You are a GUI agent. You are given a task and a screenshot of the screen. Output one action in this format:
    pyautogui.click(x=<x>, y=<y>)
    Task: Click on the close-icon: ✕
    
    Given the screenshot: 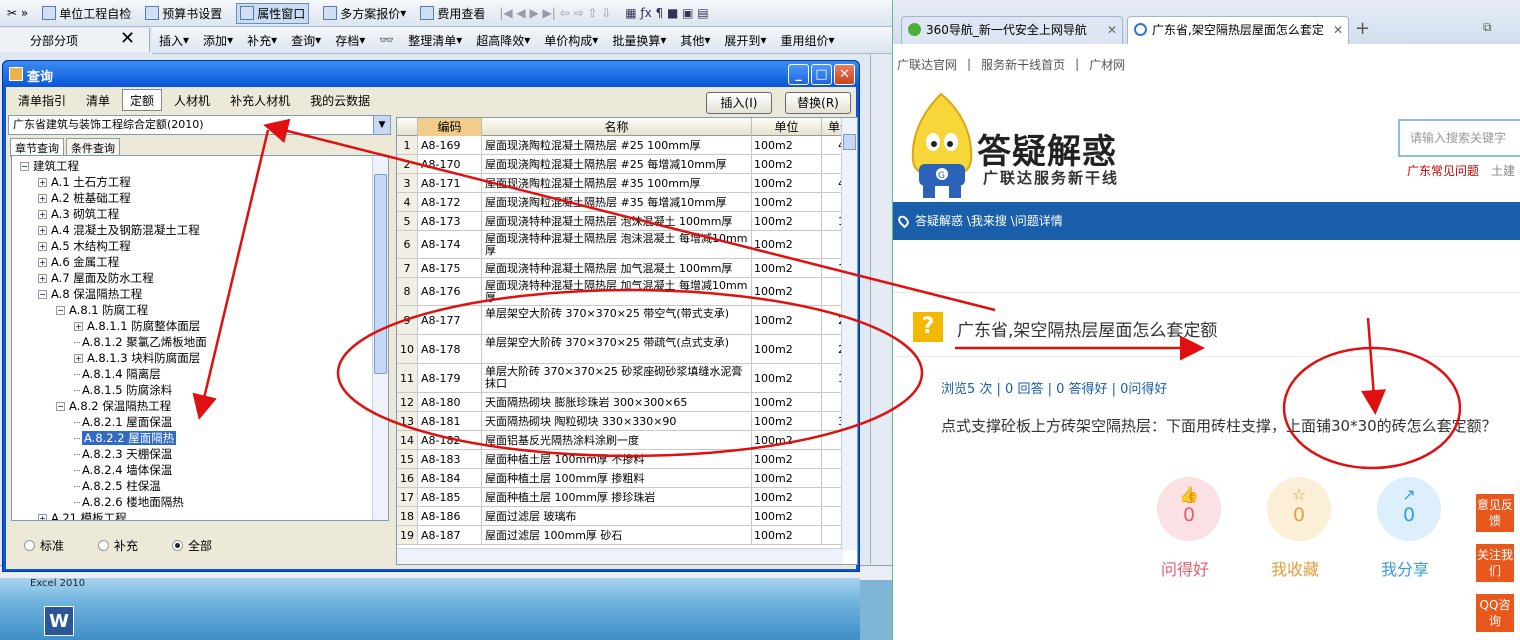 What is the action you would take?
    pyautogui.click(x=844, y=74)
    